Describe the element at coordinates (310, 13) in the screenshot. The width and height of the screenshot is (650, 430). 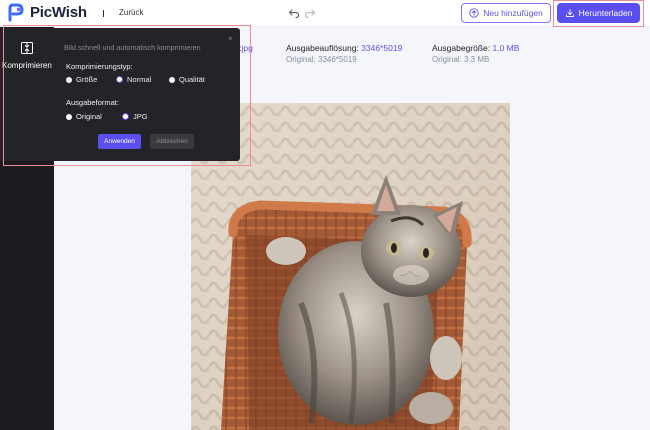
I see `redo-icon` at that location.